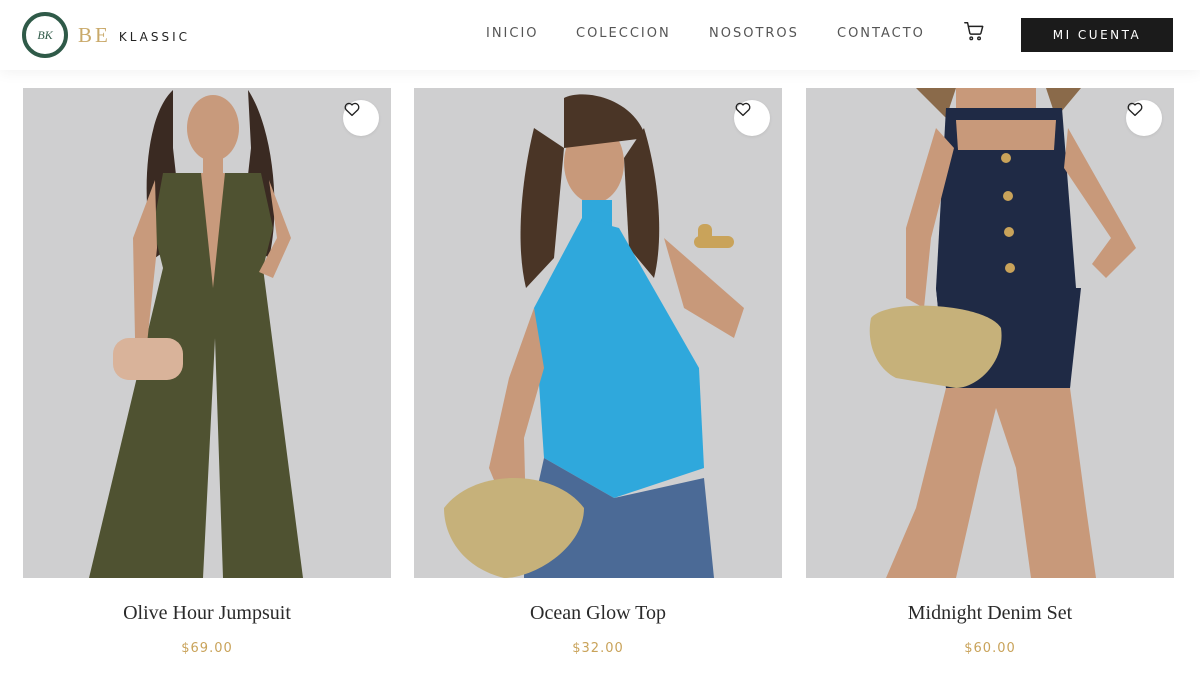 The height and width of the screenshot is (682, 1200). What do you see at coordinates (207, 613) in the screenshot?
I see `product-title: Olive Hour Jumpsuit` at bounding box center [207, 613].